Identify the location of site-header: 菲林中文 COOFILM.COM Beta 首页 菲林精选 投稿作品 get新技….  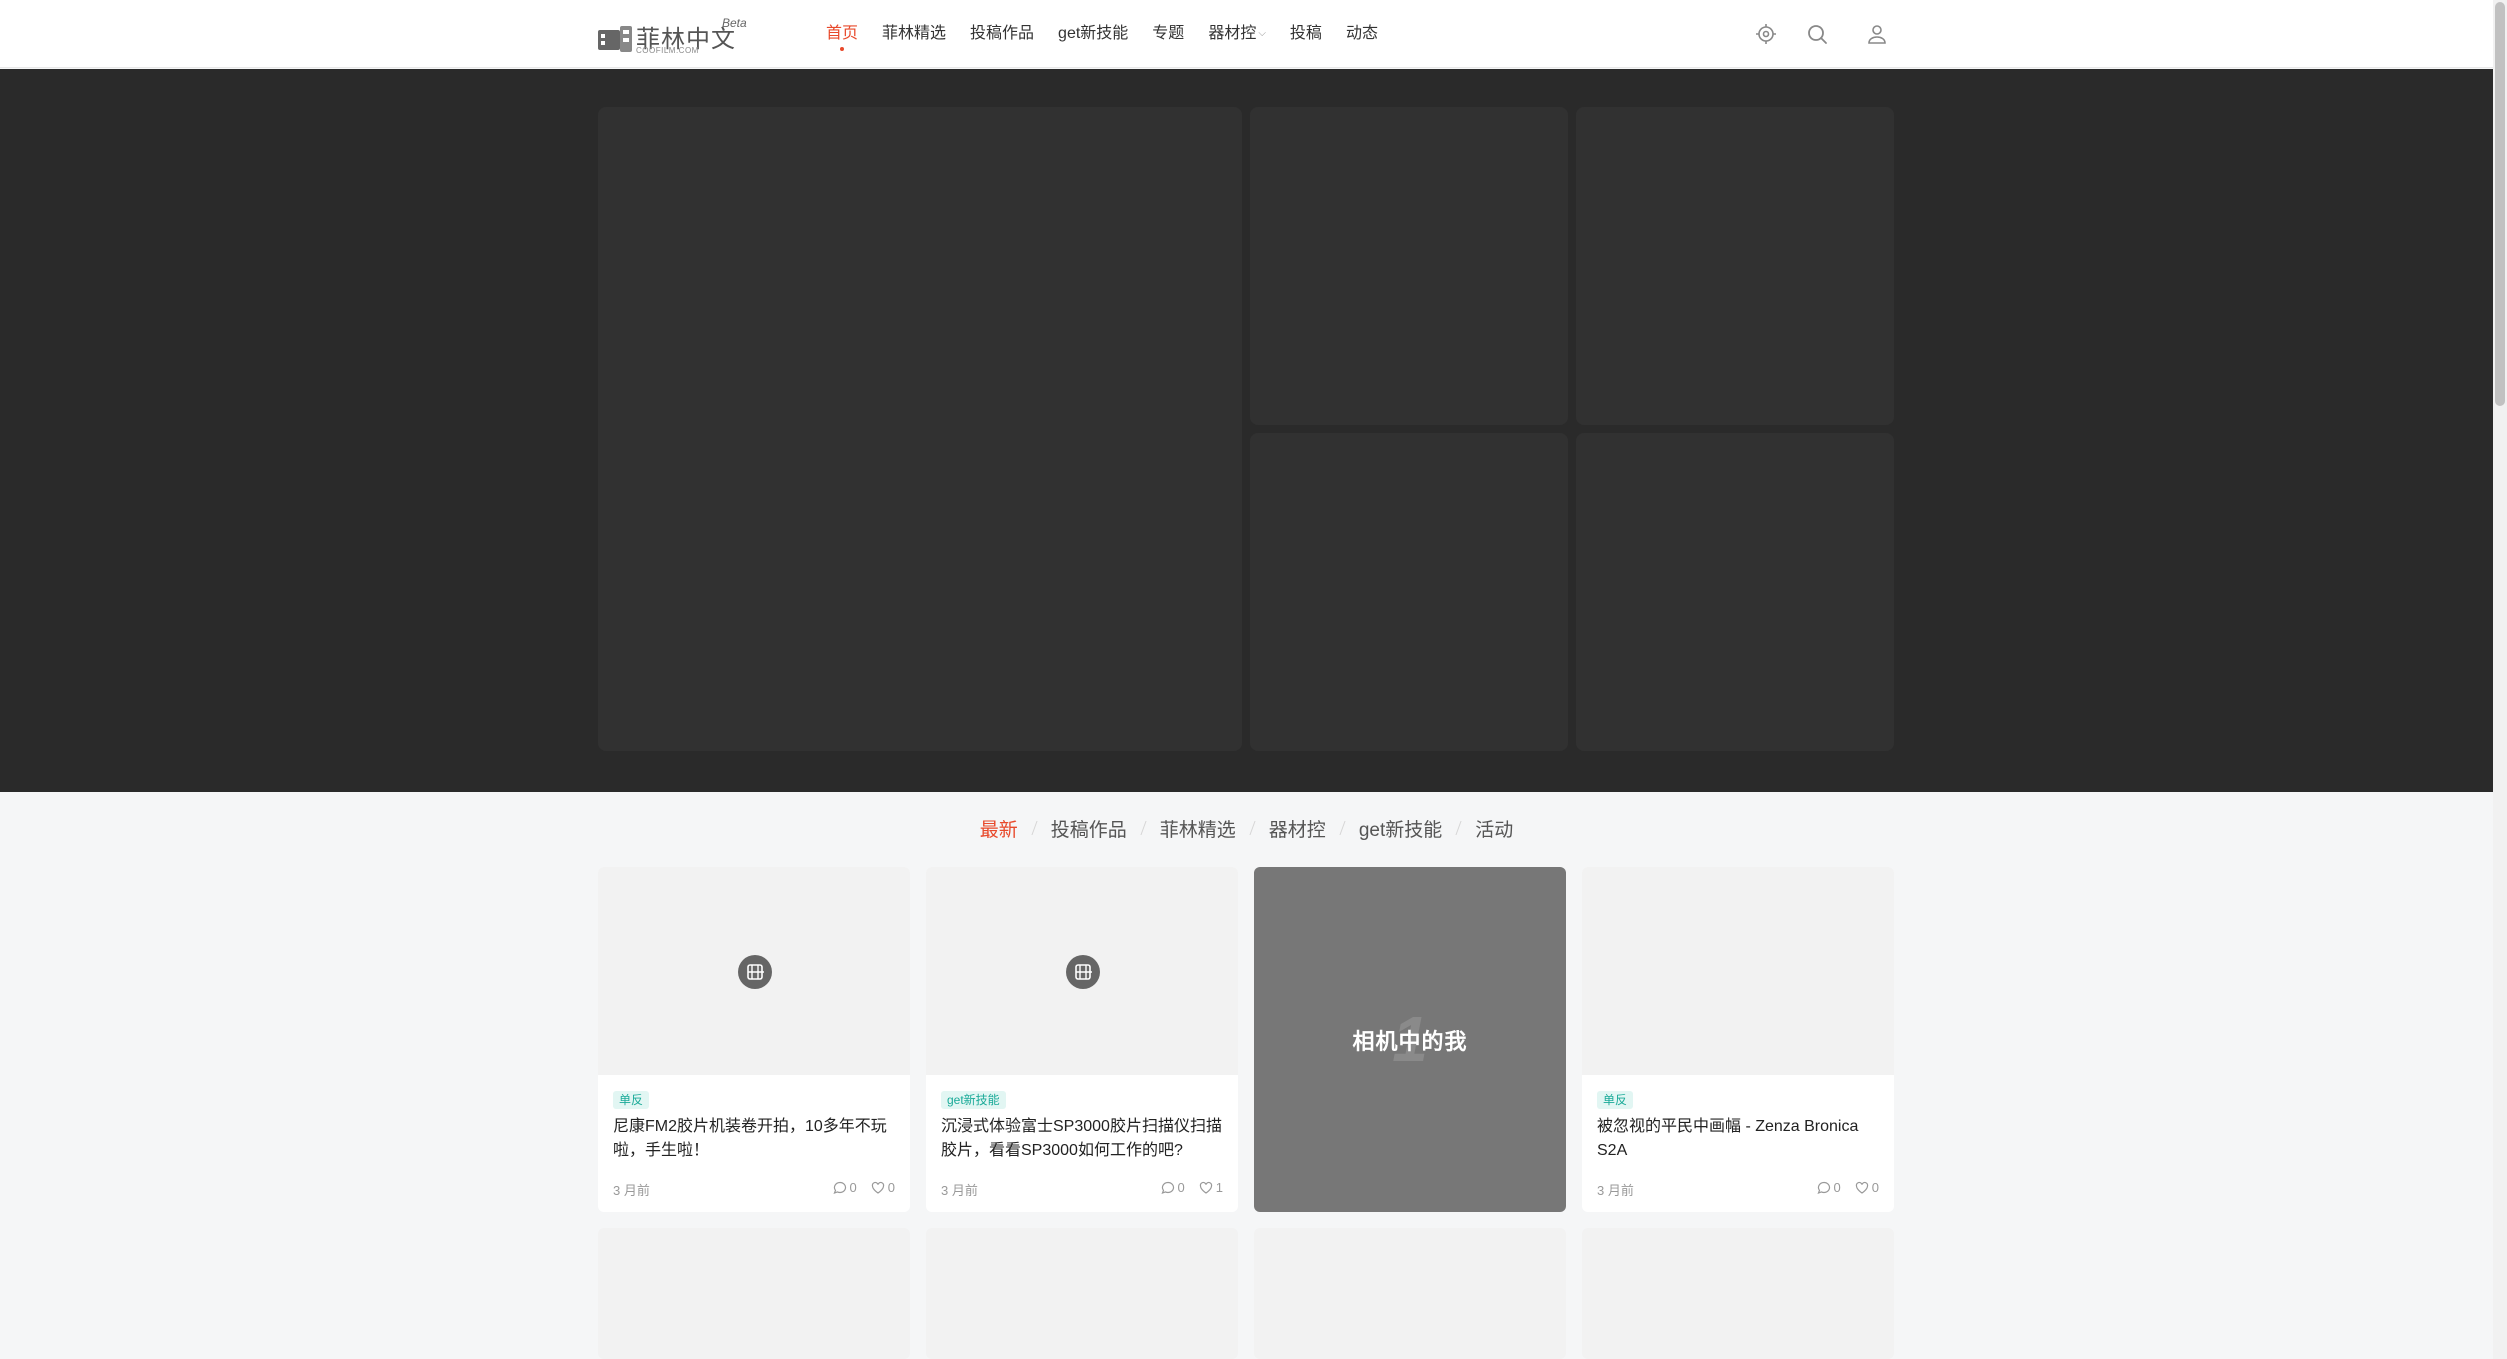
(1246, 34).